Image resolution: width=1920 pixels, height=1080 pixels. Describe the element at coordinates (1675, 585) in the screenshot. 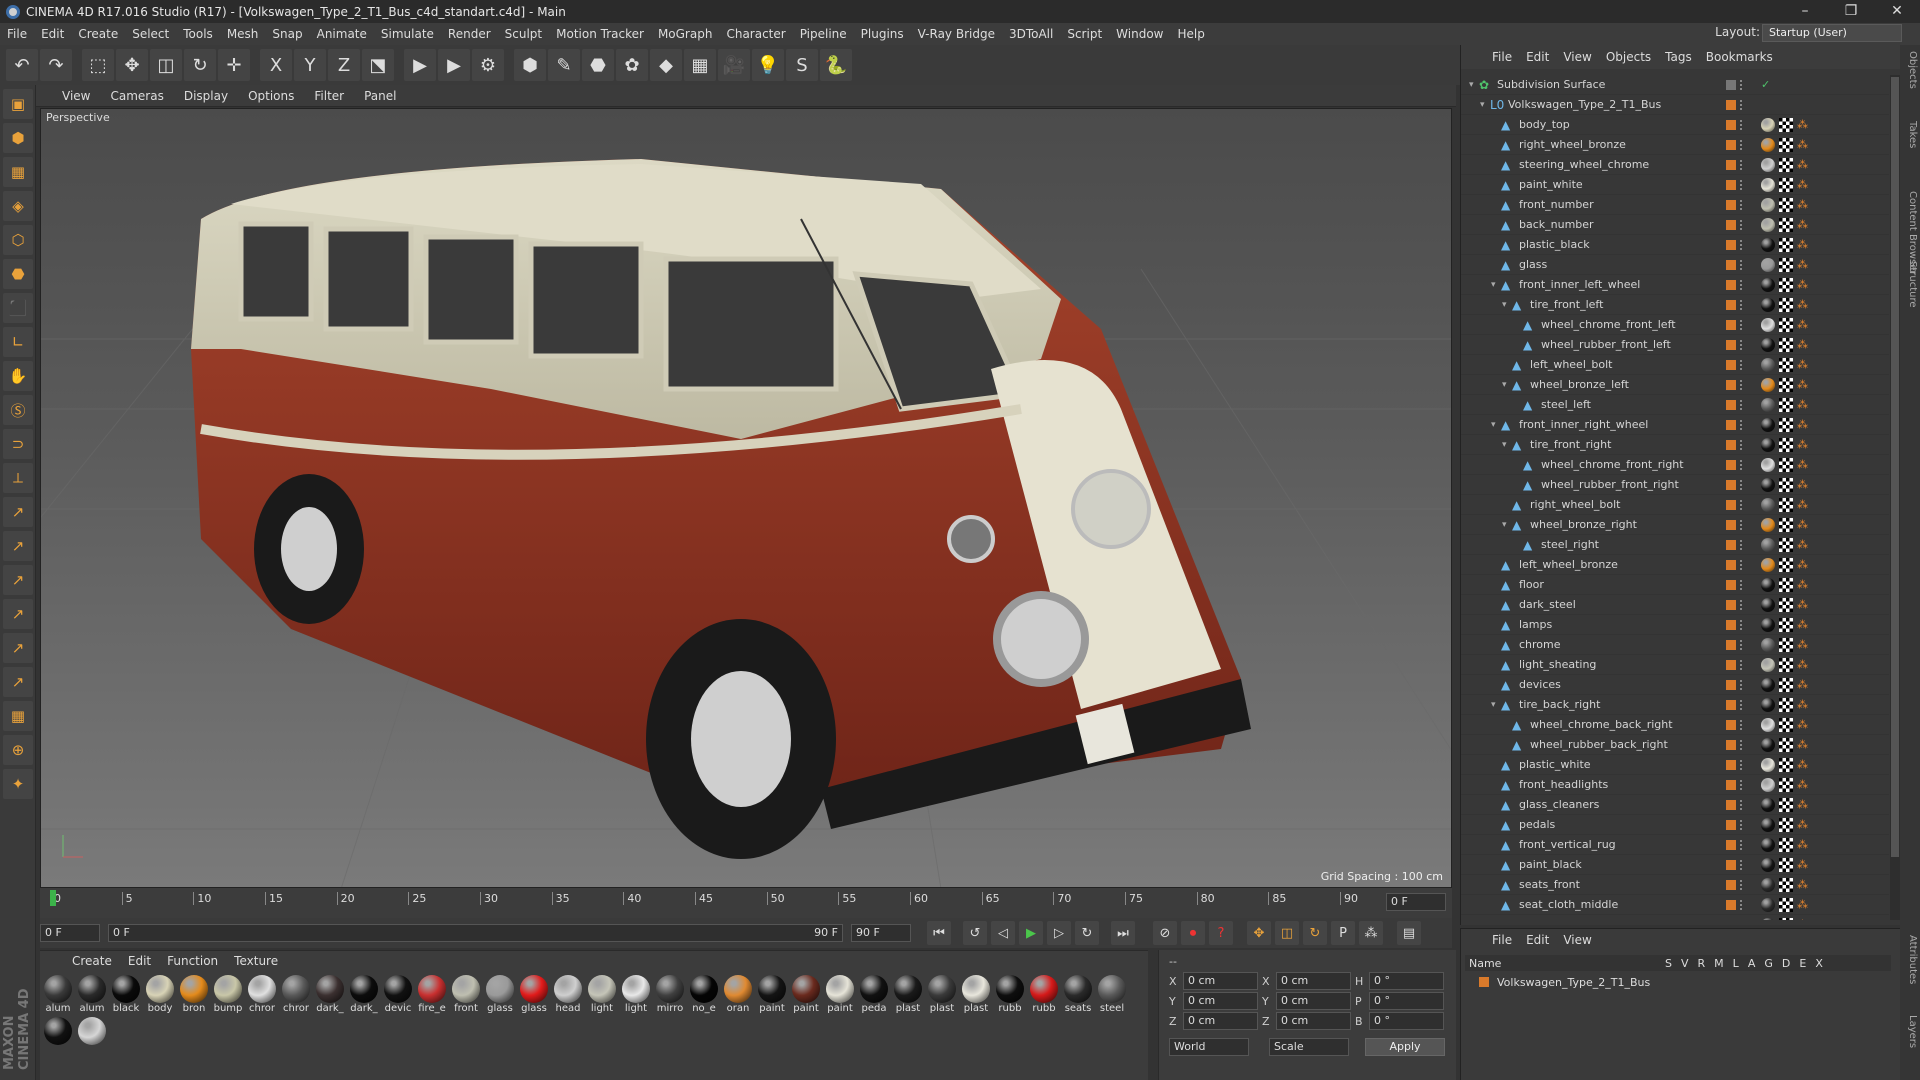

I see `object-row: ▲ floor ⁂` at that location.